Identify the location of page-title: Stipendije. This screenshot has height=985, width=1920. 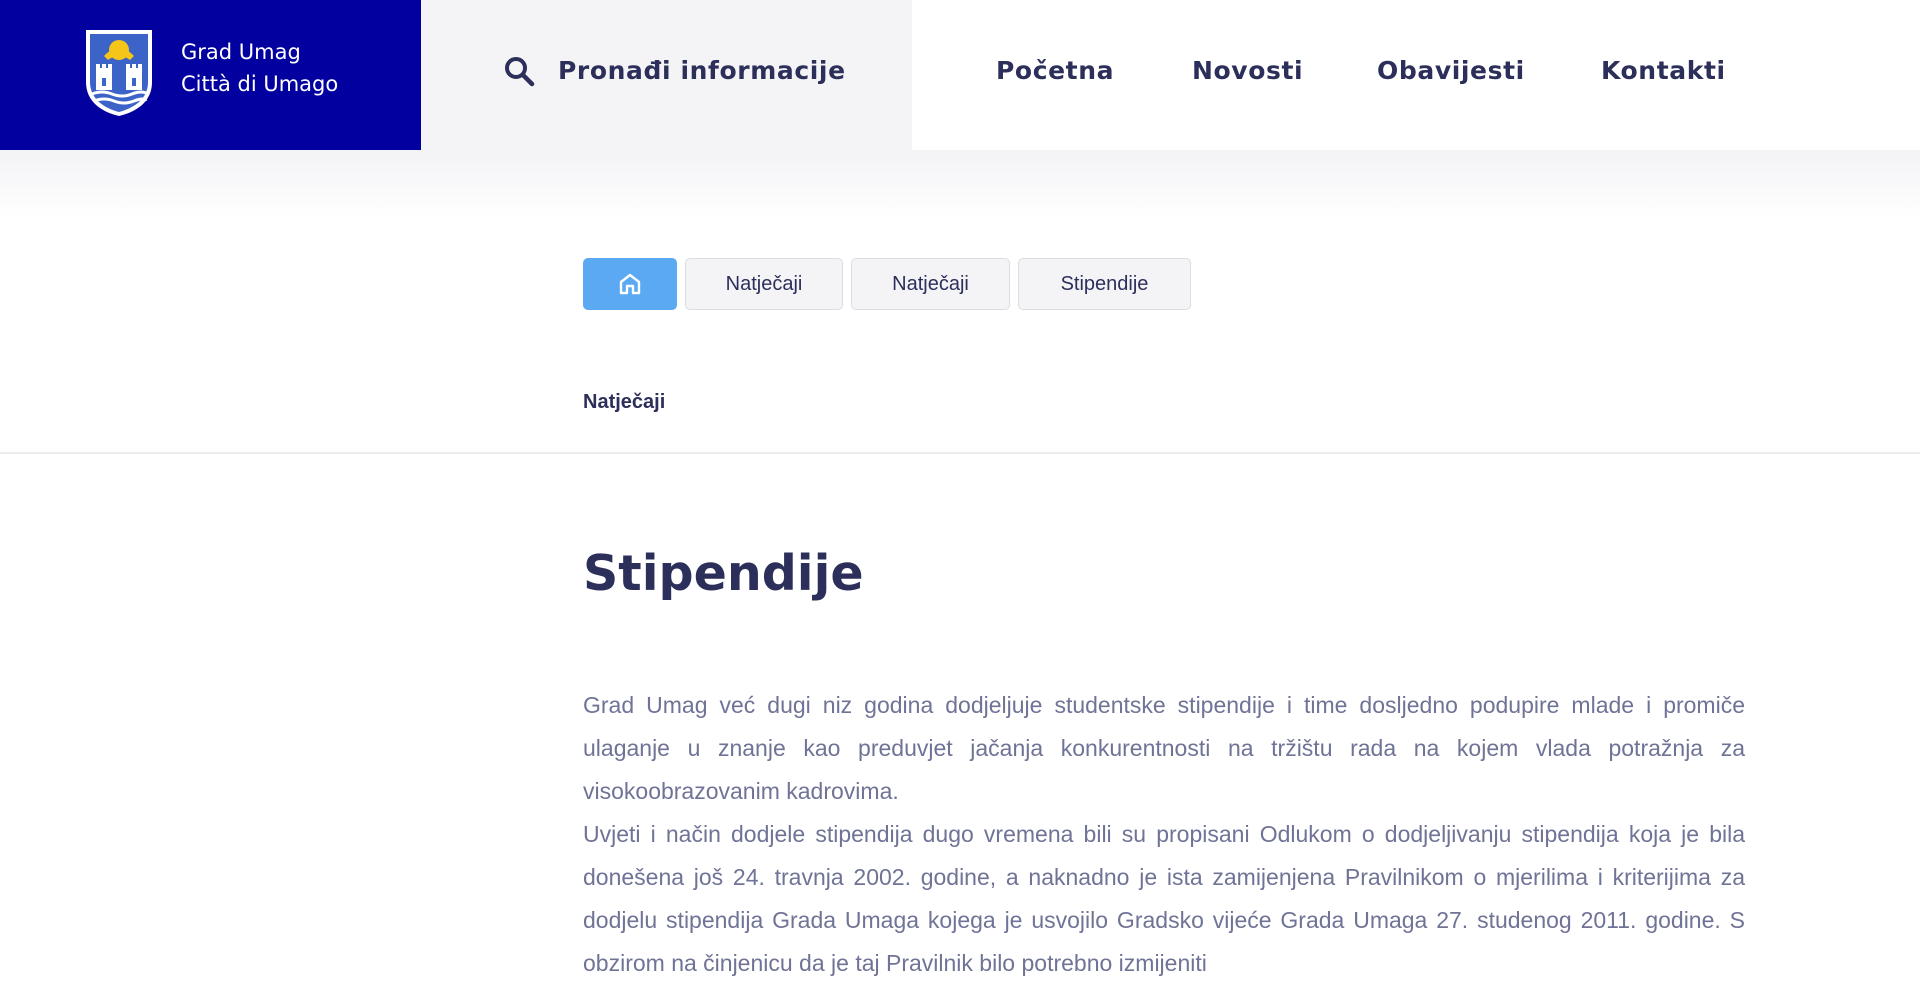
(723, 573).